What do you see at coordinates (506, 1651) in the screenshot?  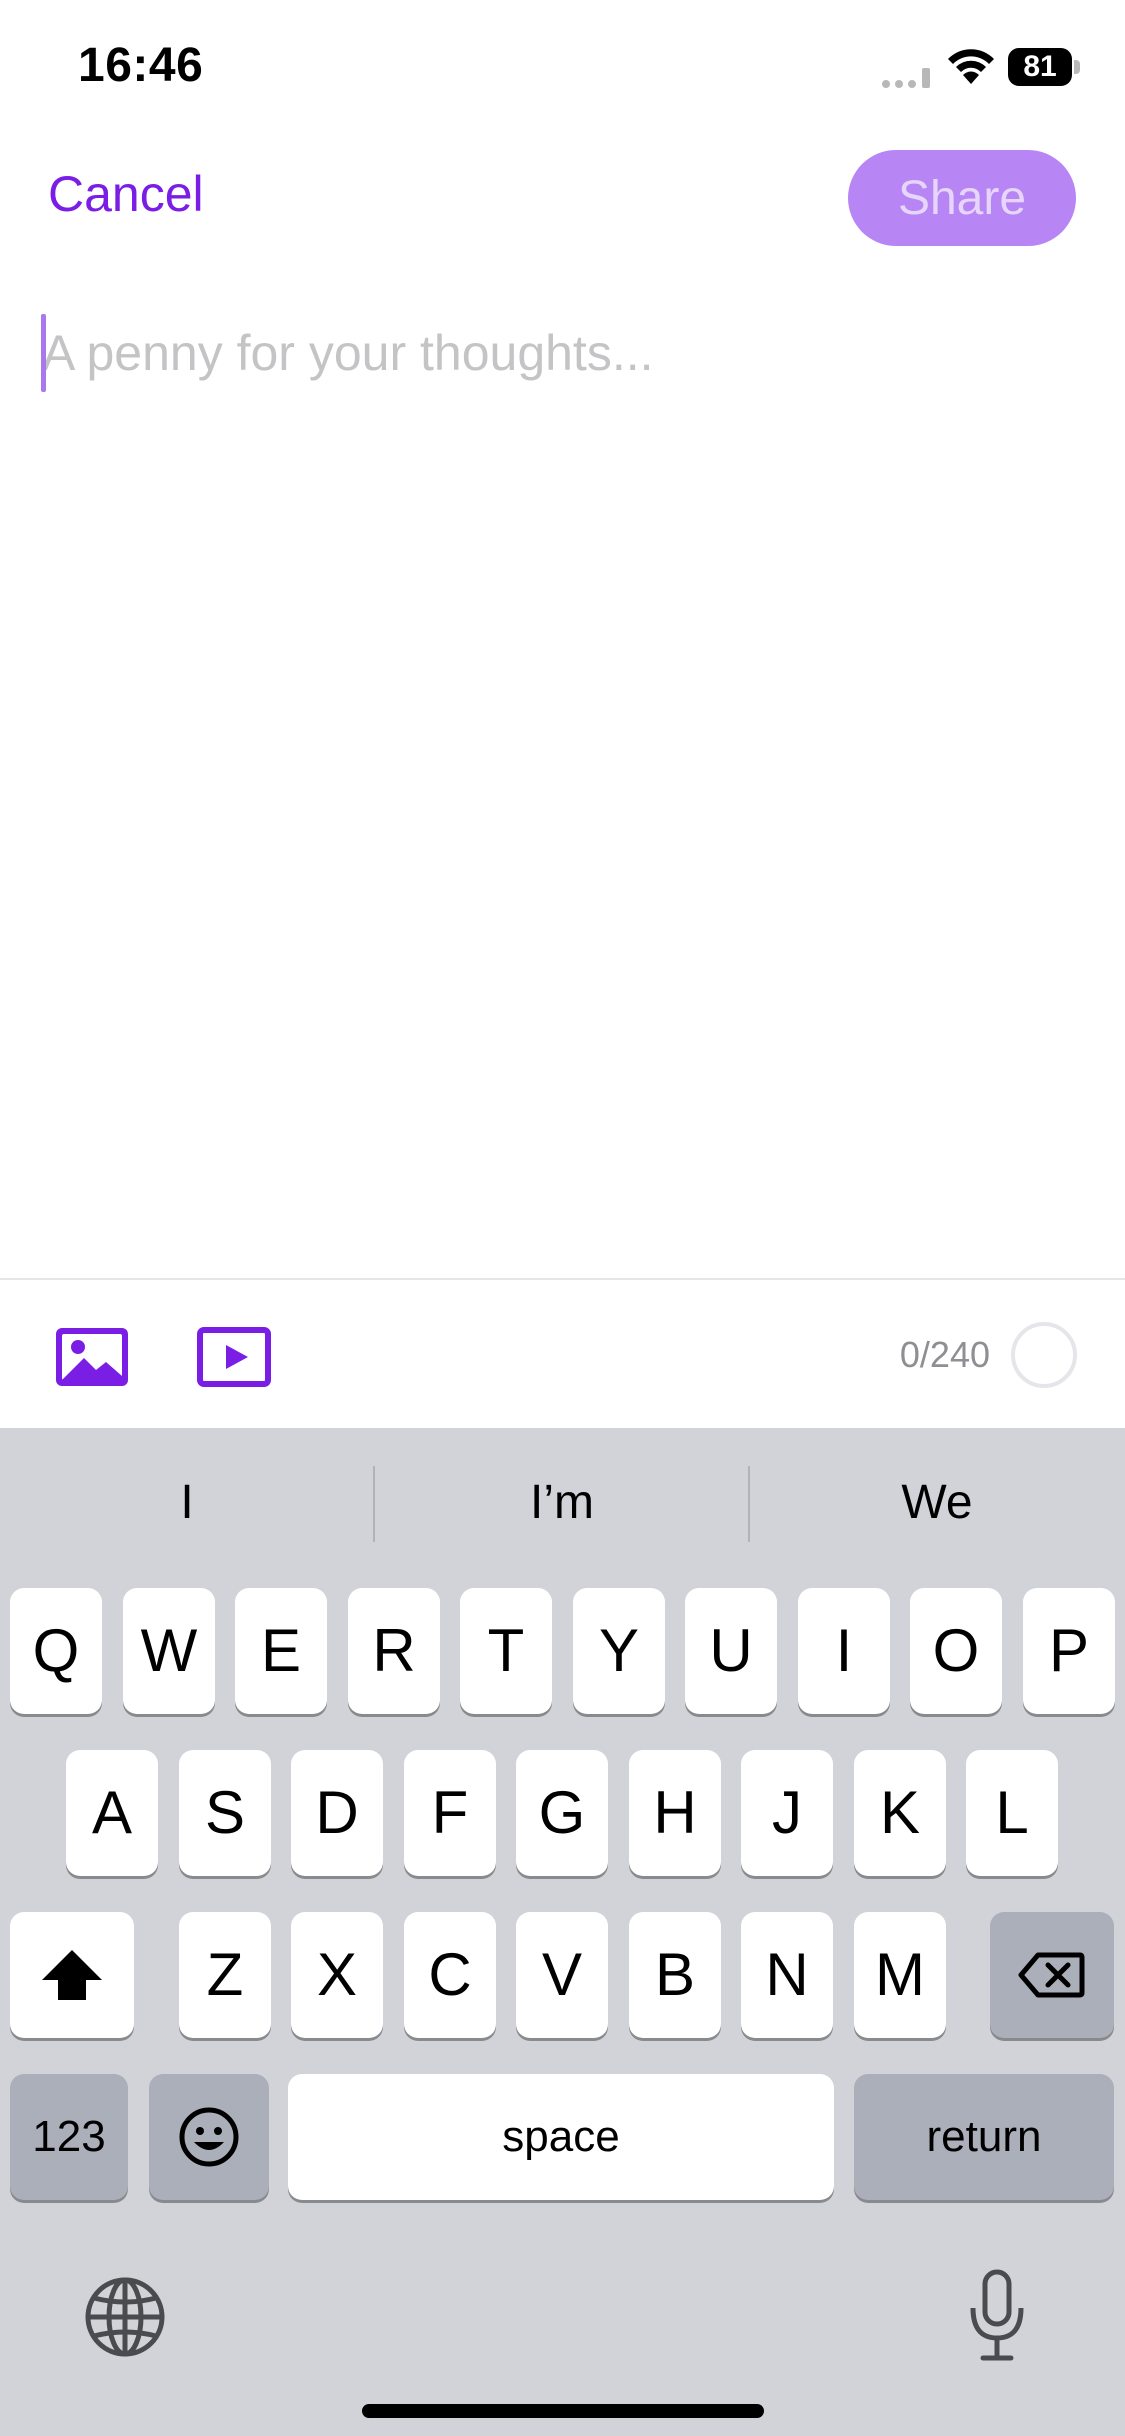 I see `key-t: T` at bounding box center [506, 1651].